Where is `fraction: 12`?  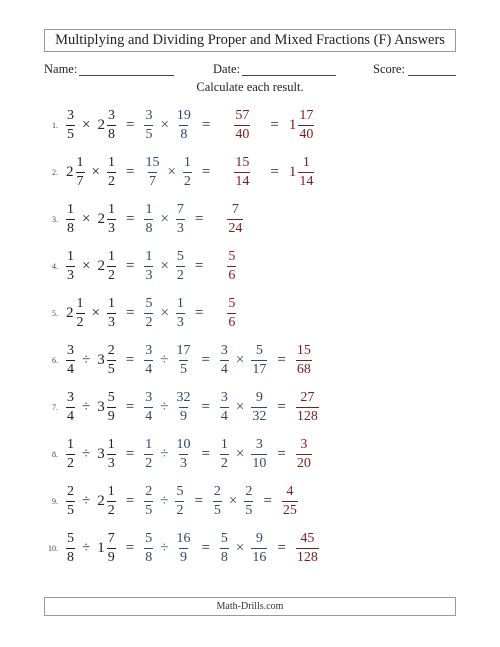 fraction: 12 is located at coordinates (111, 501).